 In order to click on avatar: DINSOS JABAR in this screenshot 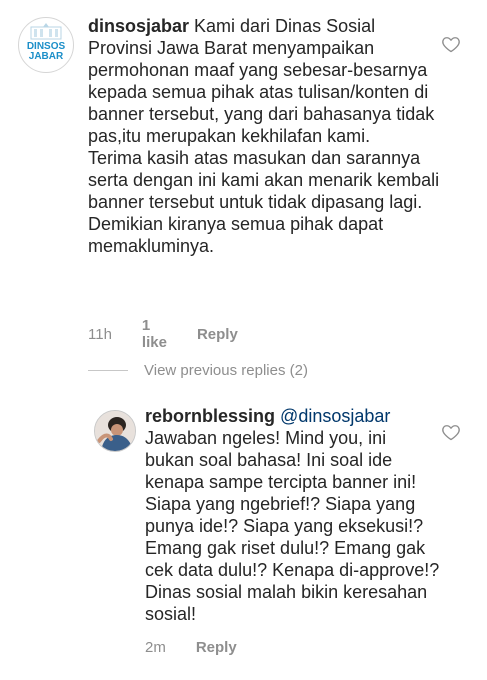, I will do `click(46, 45)`.